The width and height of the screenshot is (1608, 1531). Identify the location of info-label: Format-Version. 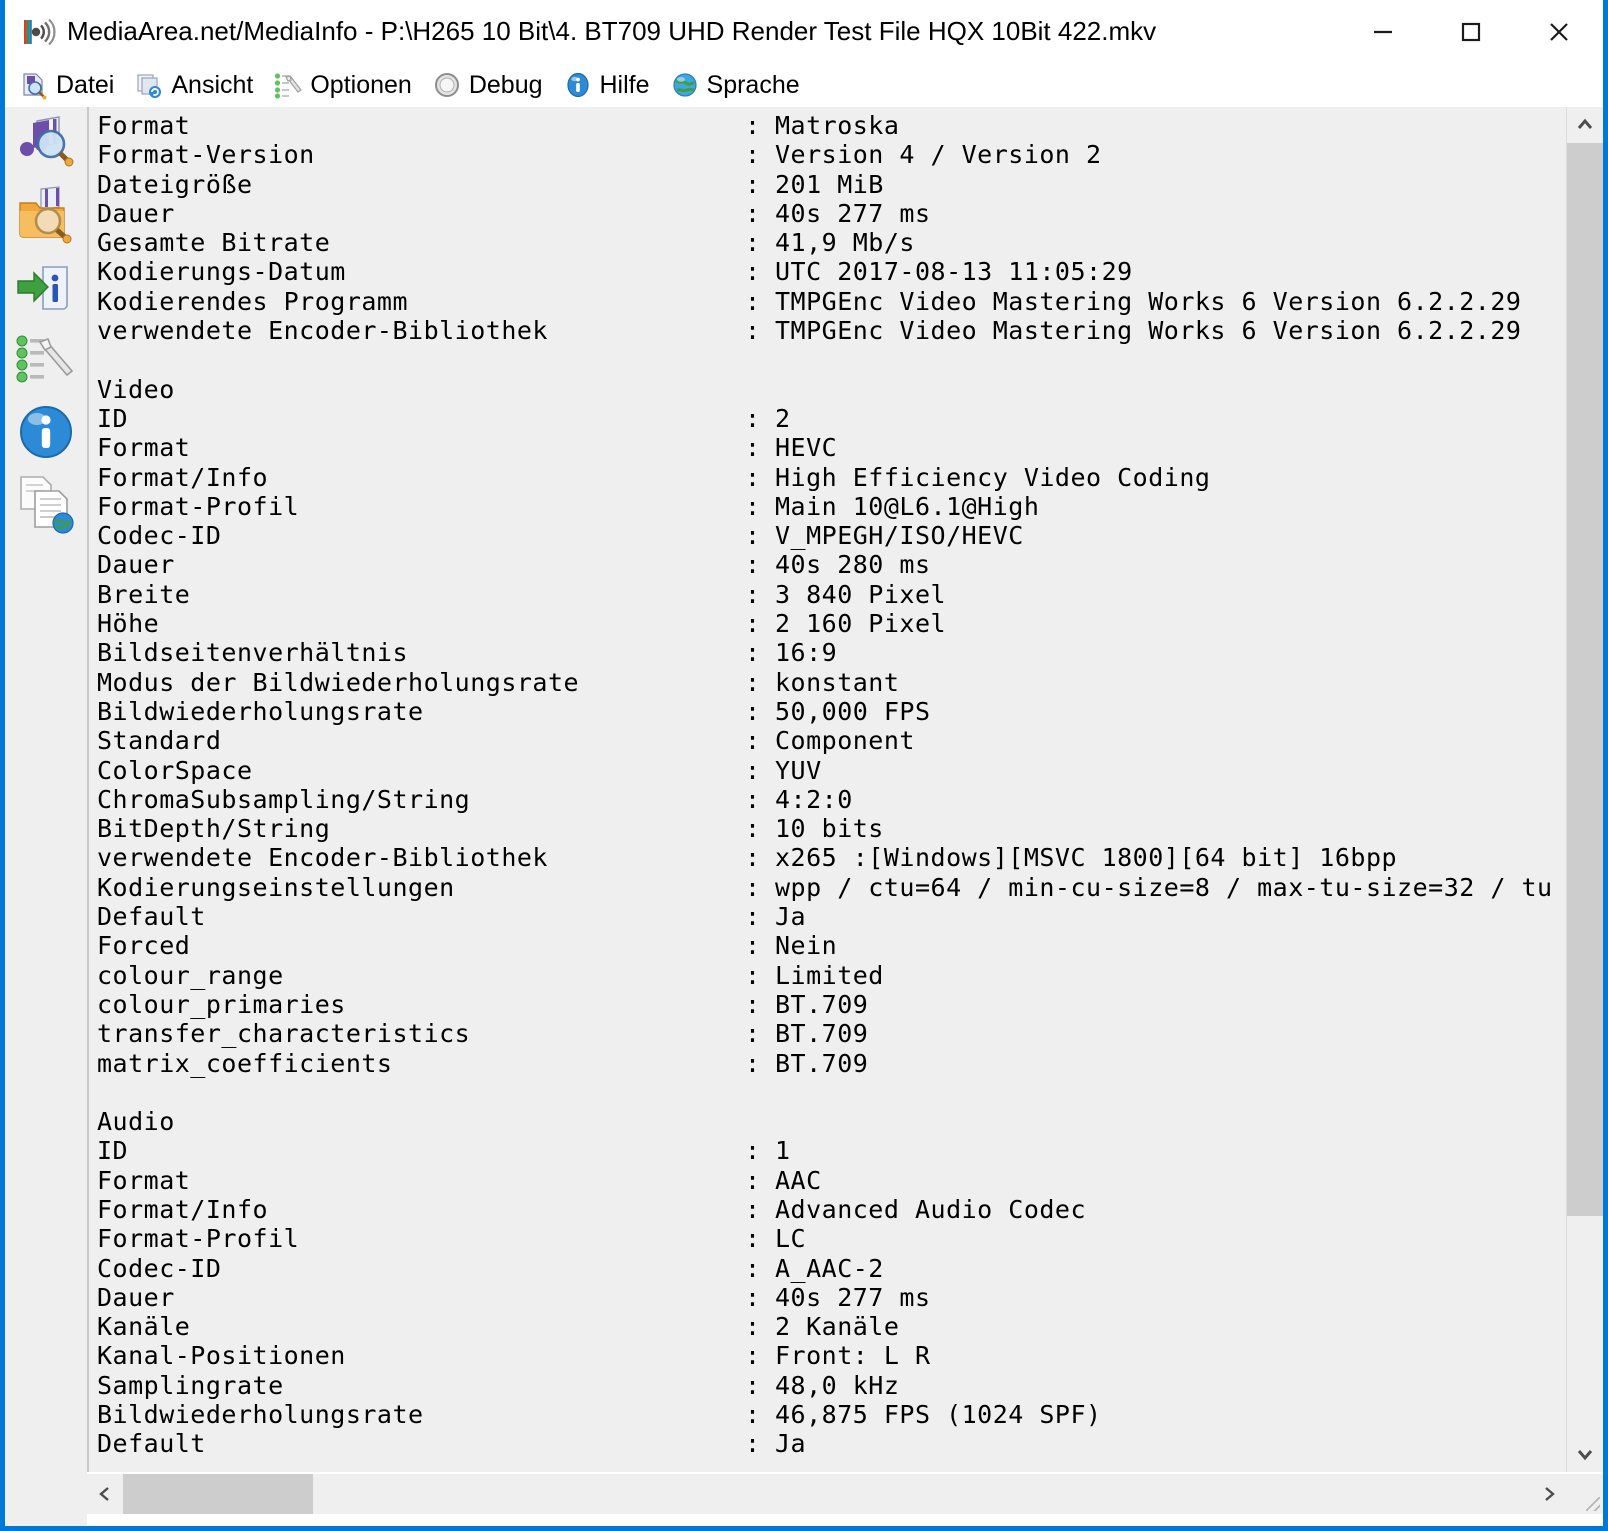
(206, 155).